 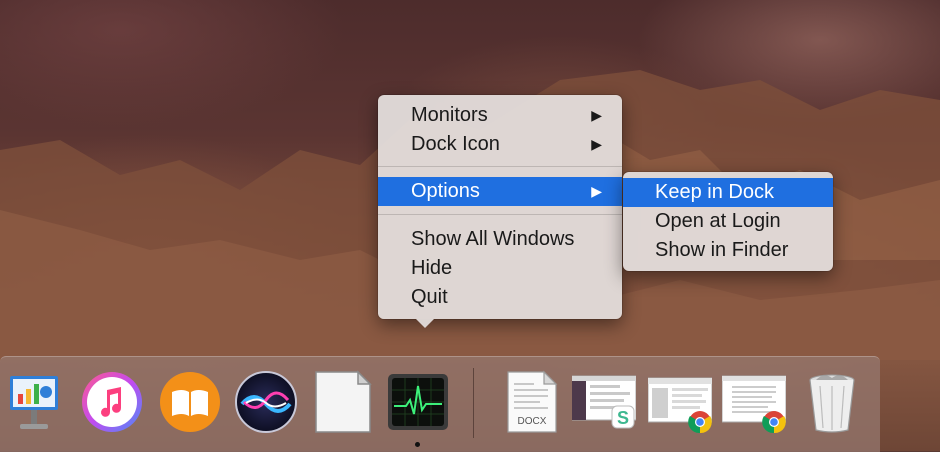 I want to click on menu-item-show-all-windows: Show All Windows, so click(x=500, y=239).